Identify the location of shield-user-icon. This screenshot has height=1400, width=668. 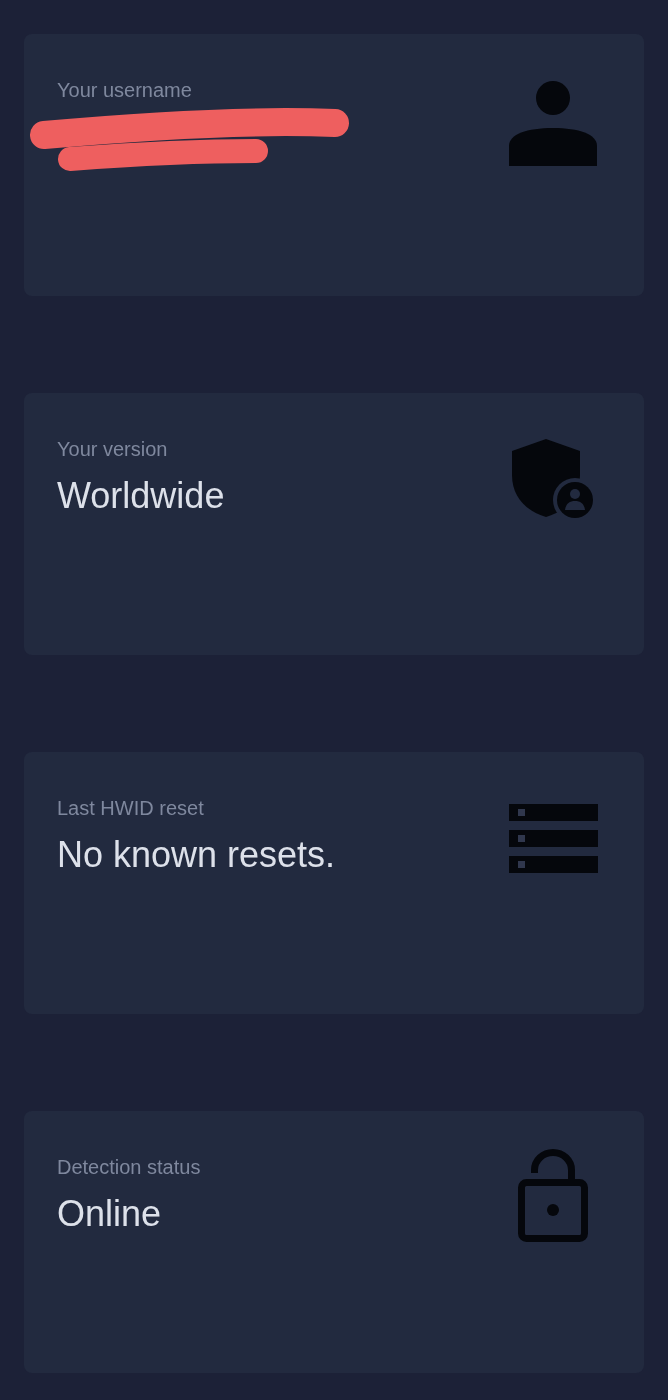
(553, 479).